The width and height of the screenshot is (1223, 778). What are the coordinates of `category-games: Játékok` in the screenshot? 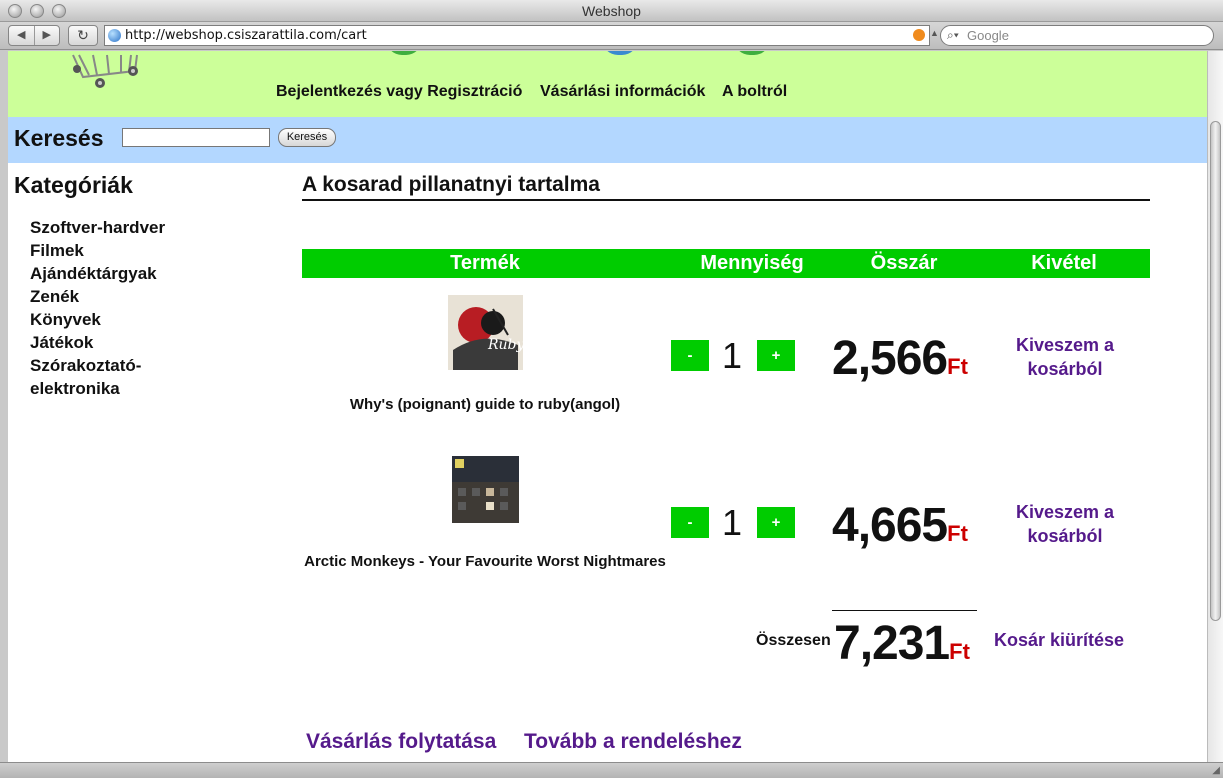 It's located at (115, 342).